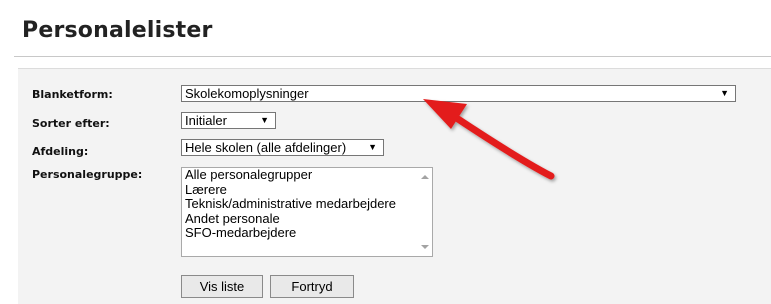 Image resolution: width=771 pixels, height=304 pixels. I want to click on red-arrow-icon, so click(489, 139).